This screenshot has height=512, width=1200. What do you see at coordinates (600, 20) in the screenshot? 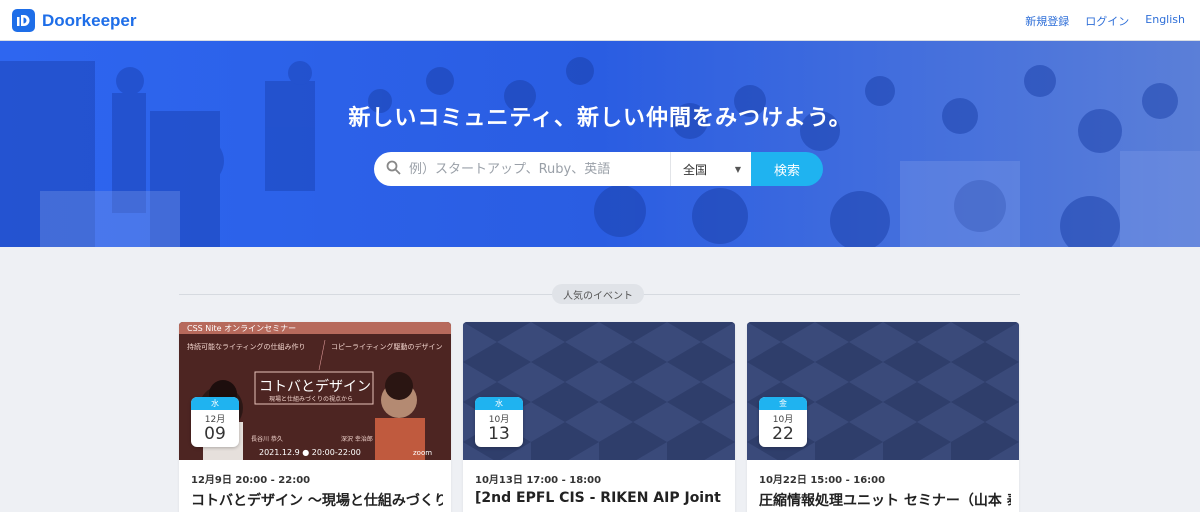
I see `site-header: Doorkeeper 新規登録 ログイン English` at bounding box center [600, 20].